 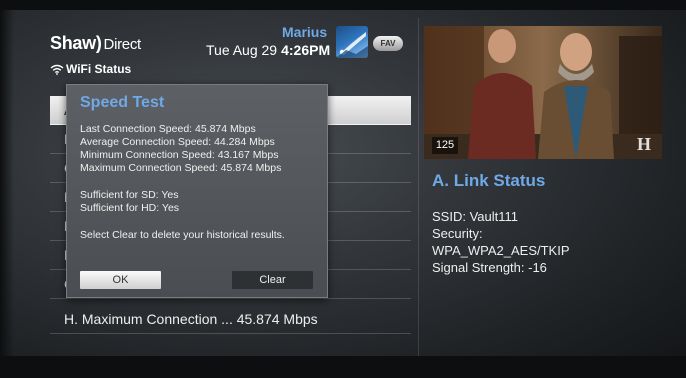 I want to click on user-avatar, so click(x=352, y=42).